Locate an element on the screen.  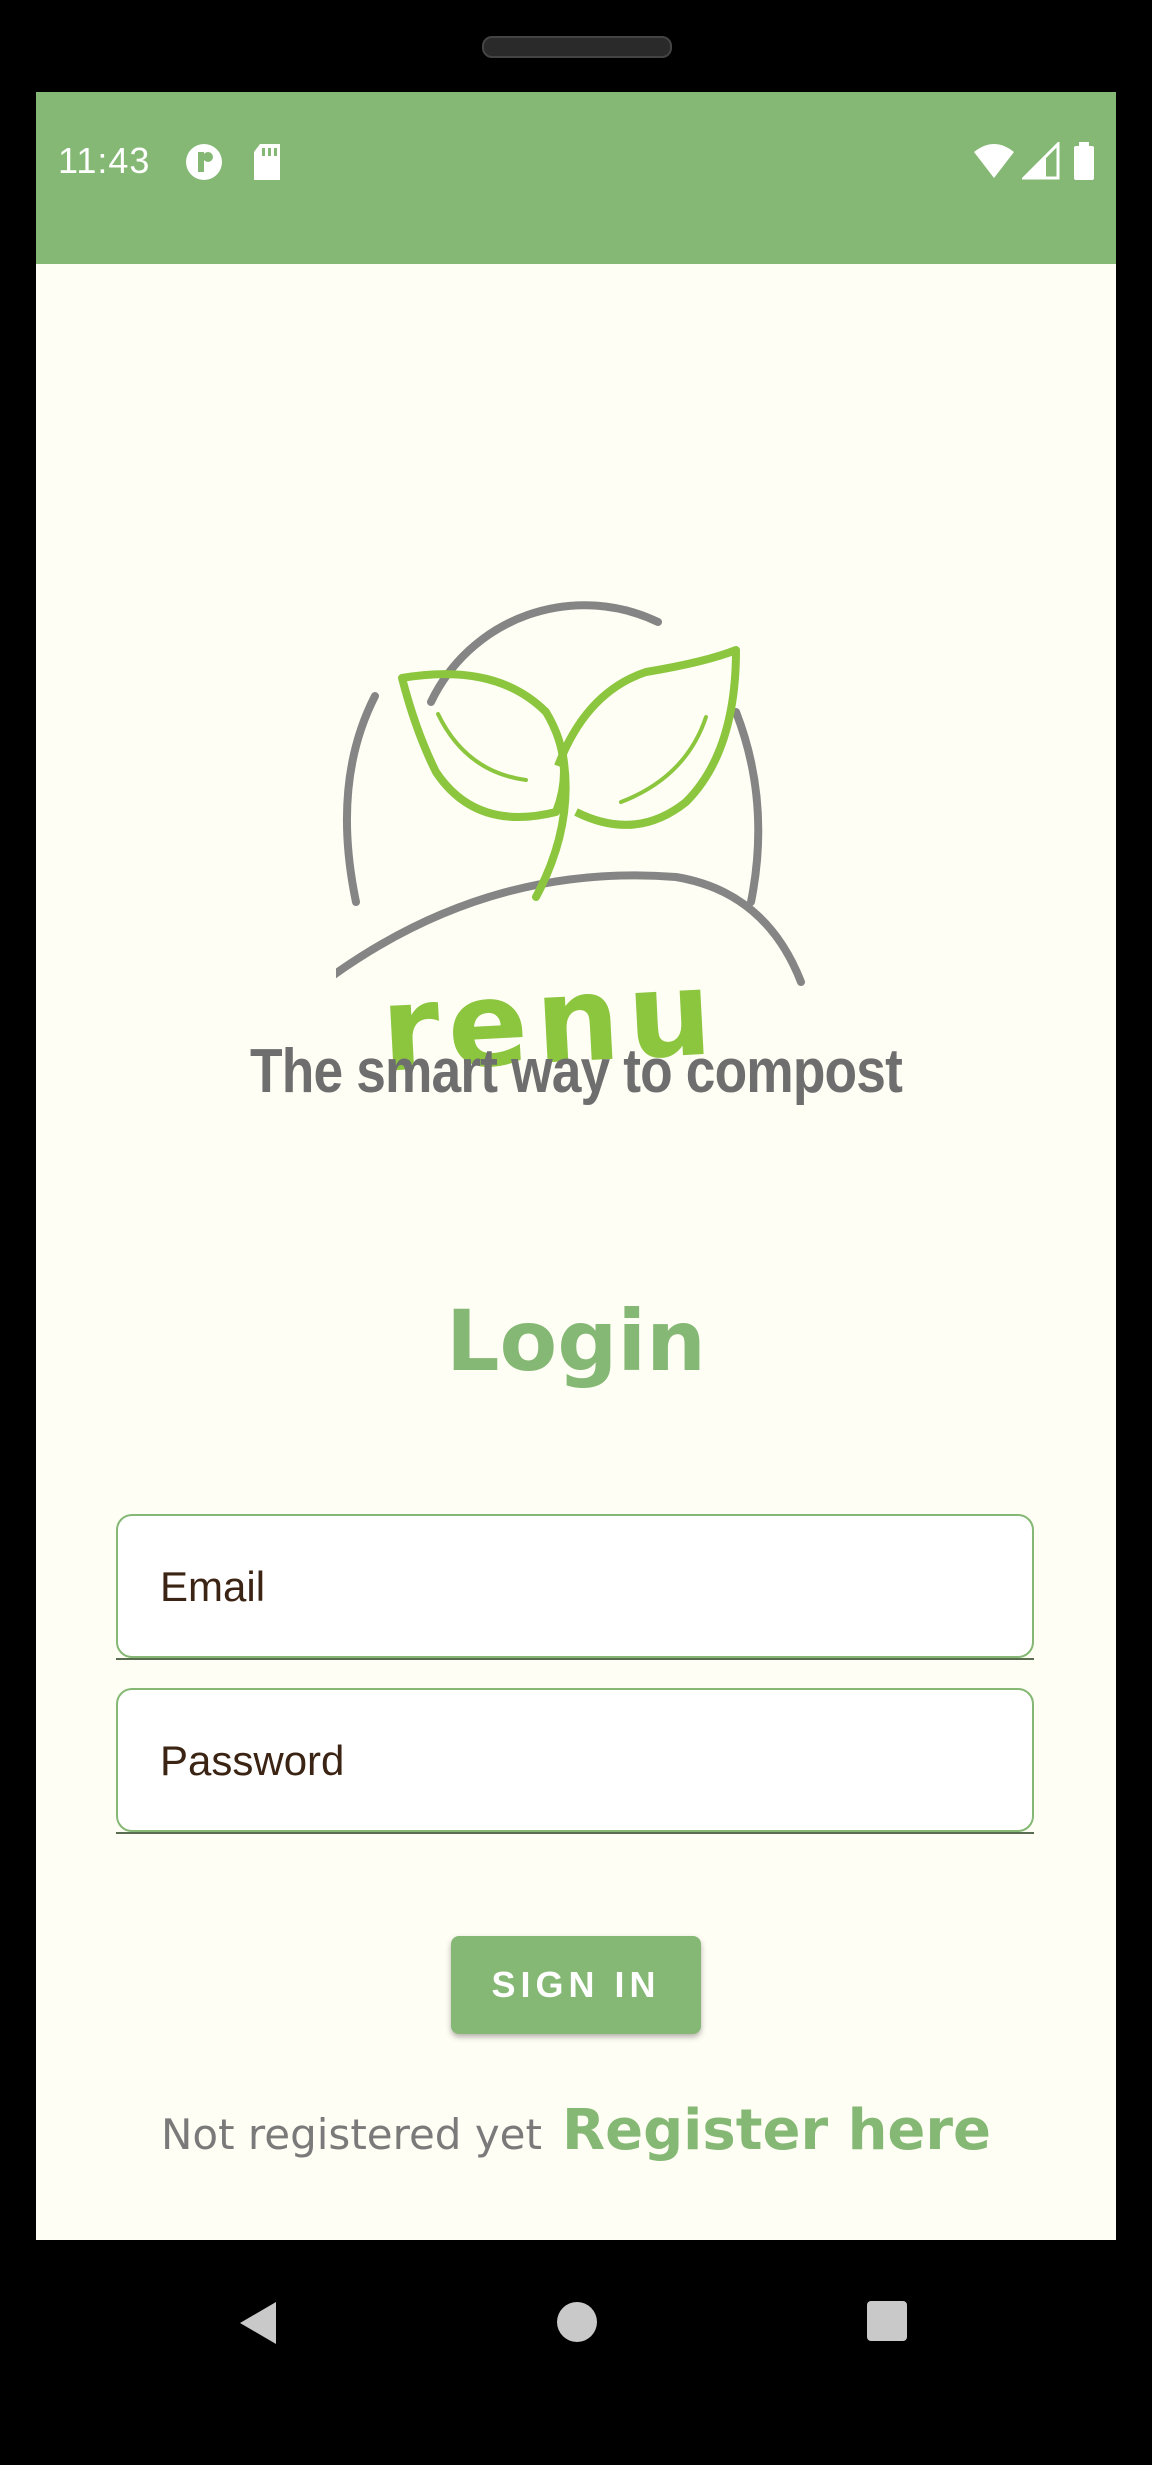
status-time: 11:43 is located at coordinates (104, 160).